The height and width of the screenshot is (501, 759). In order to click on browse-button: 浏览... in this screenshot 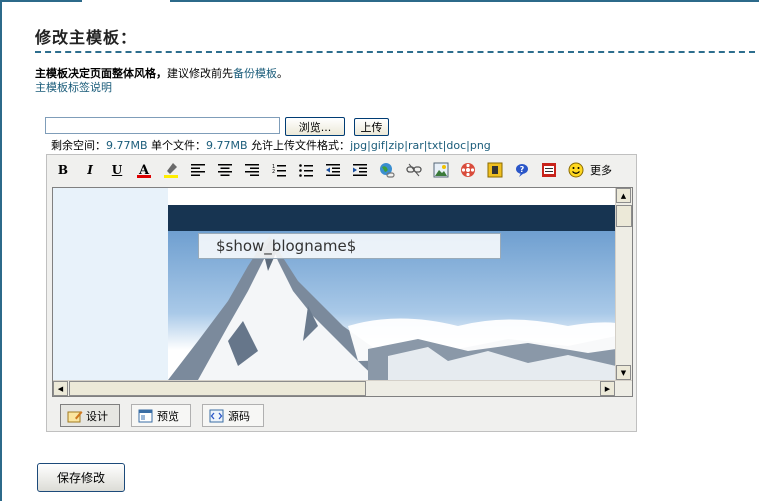, I will do `click(315, 126)`.